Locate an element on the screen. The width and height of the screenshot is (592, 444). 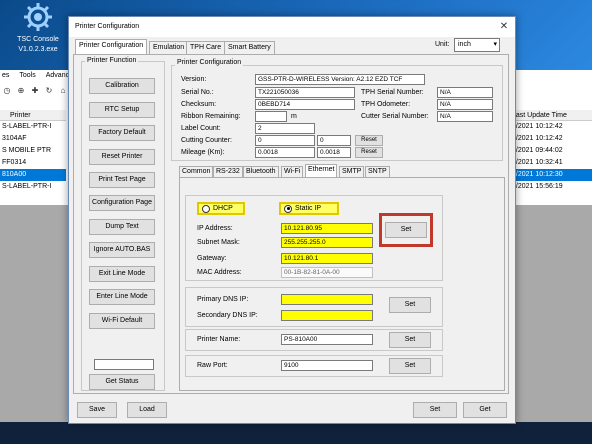
ribbon-unit-label: m is located at coordinates (294, 116).